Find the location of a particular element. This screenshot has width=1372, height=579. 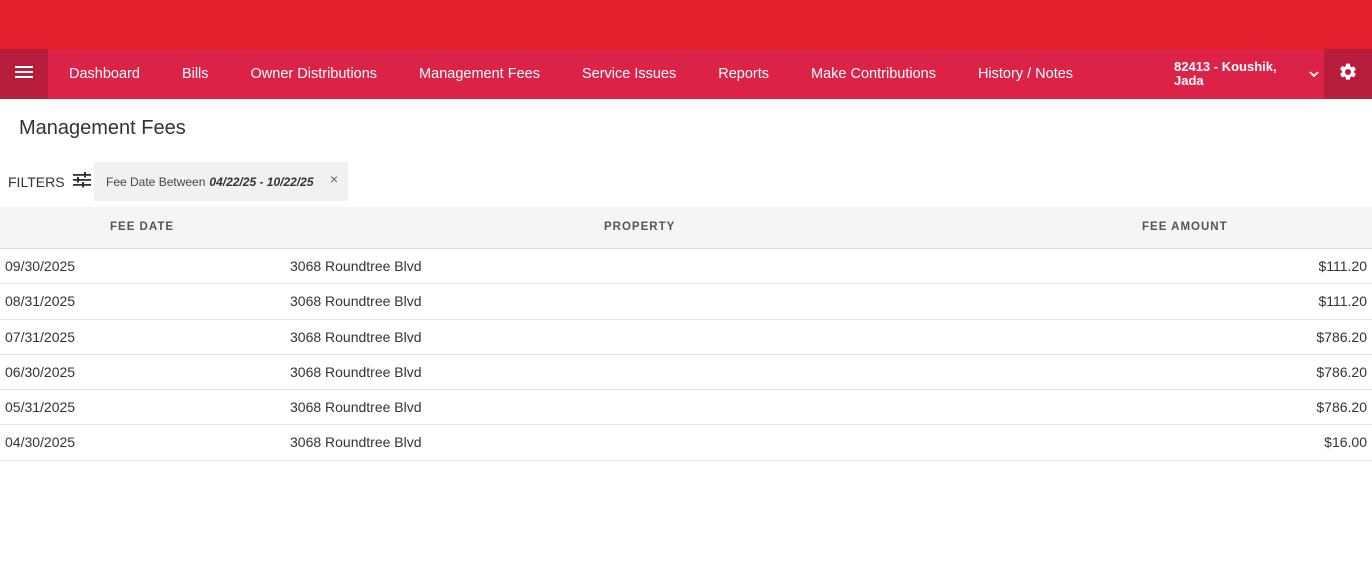

hamburger-icon is located at coordinates (24, 74).